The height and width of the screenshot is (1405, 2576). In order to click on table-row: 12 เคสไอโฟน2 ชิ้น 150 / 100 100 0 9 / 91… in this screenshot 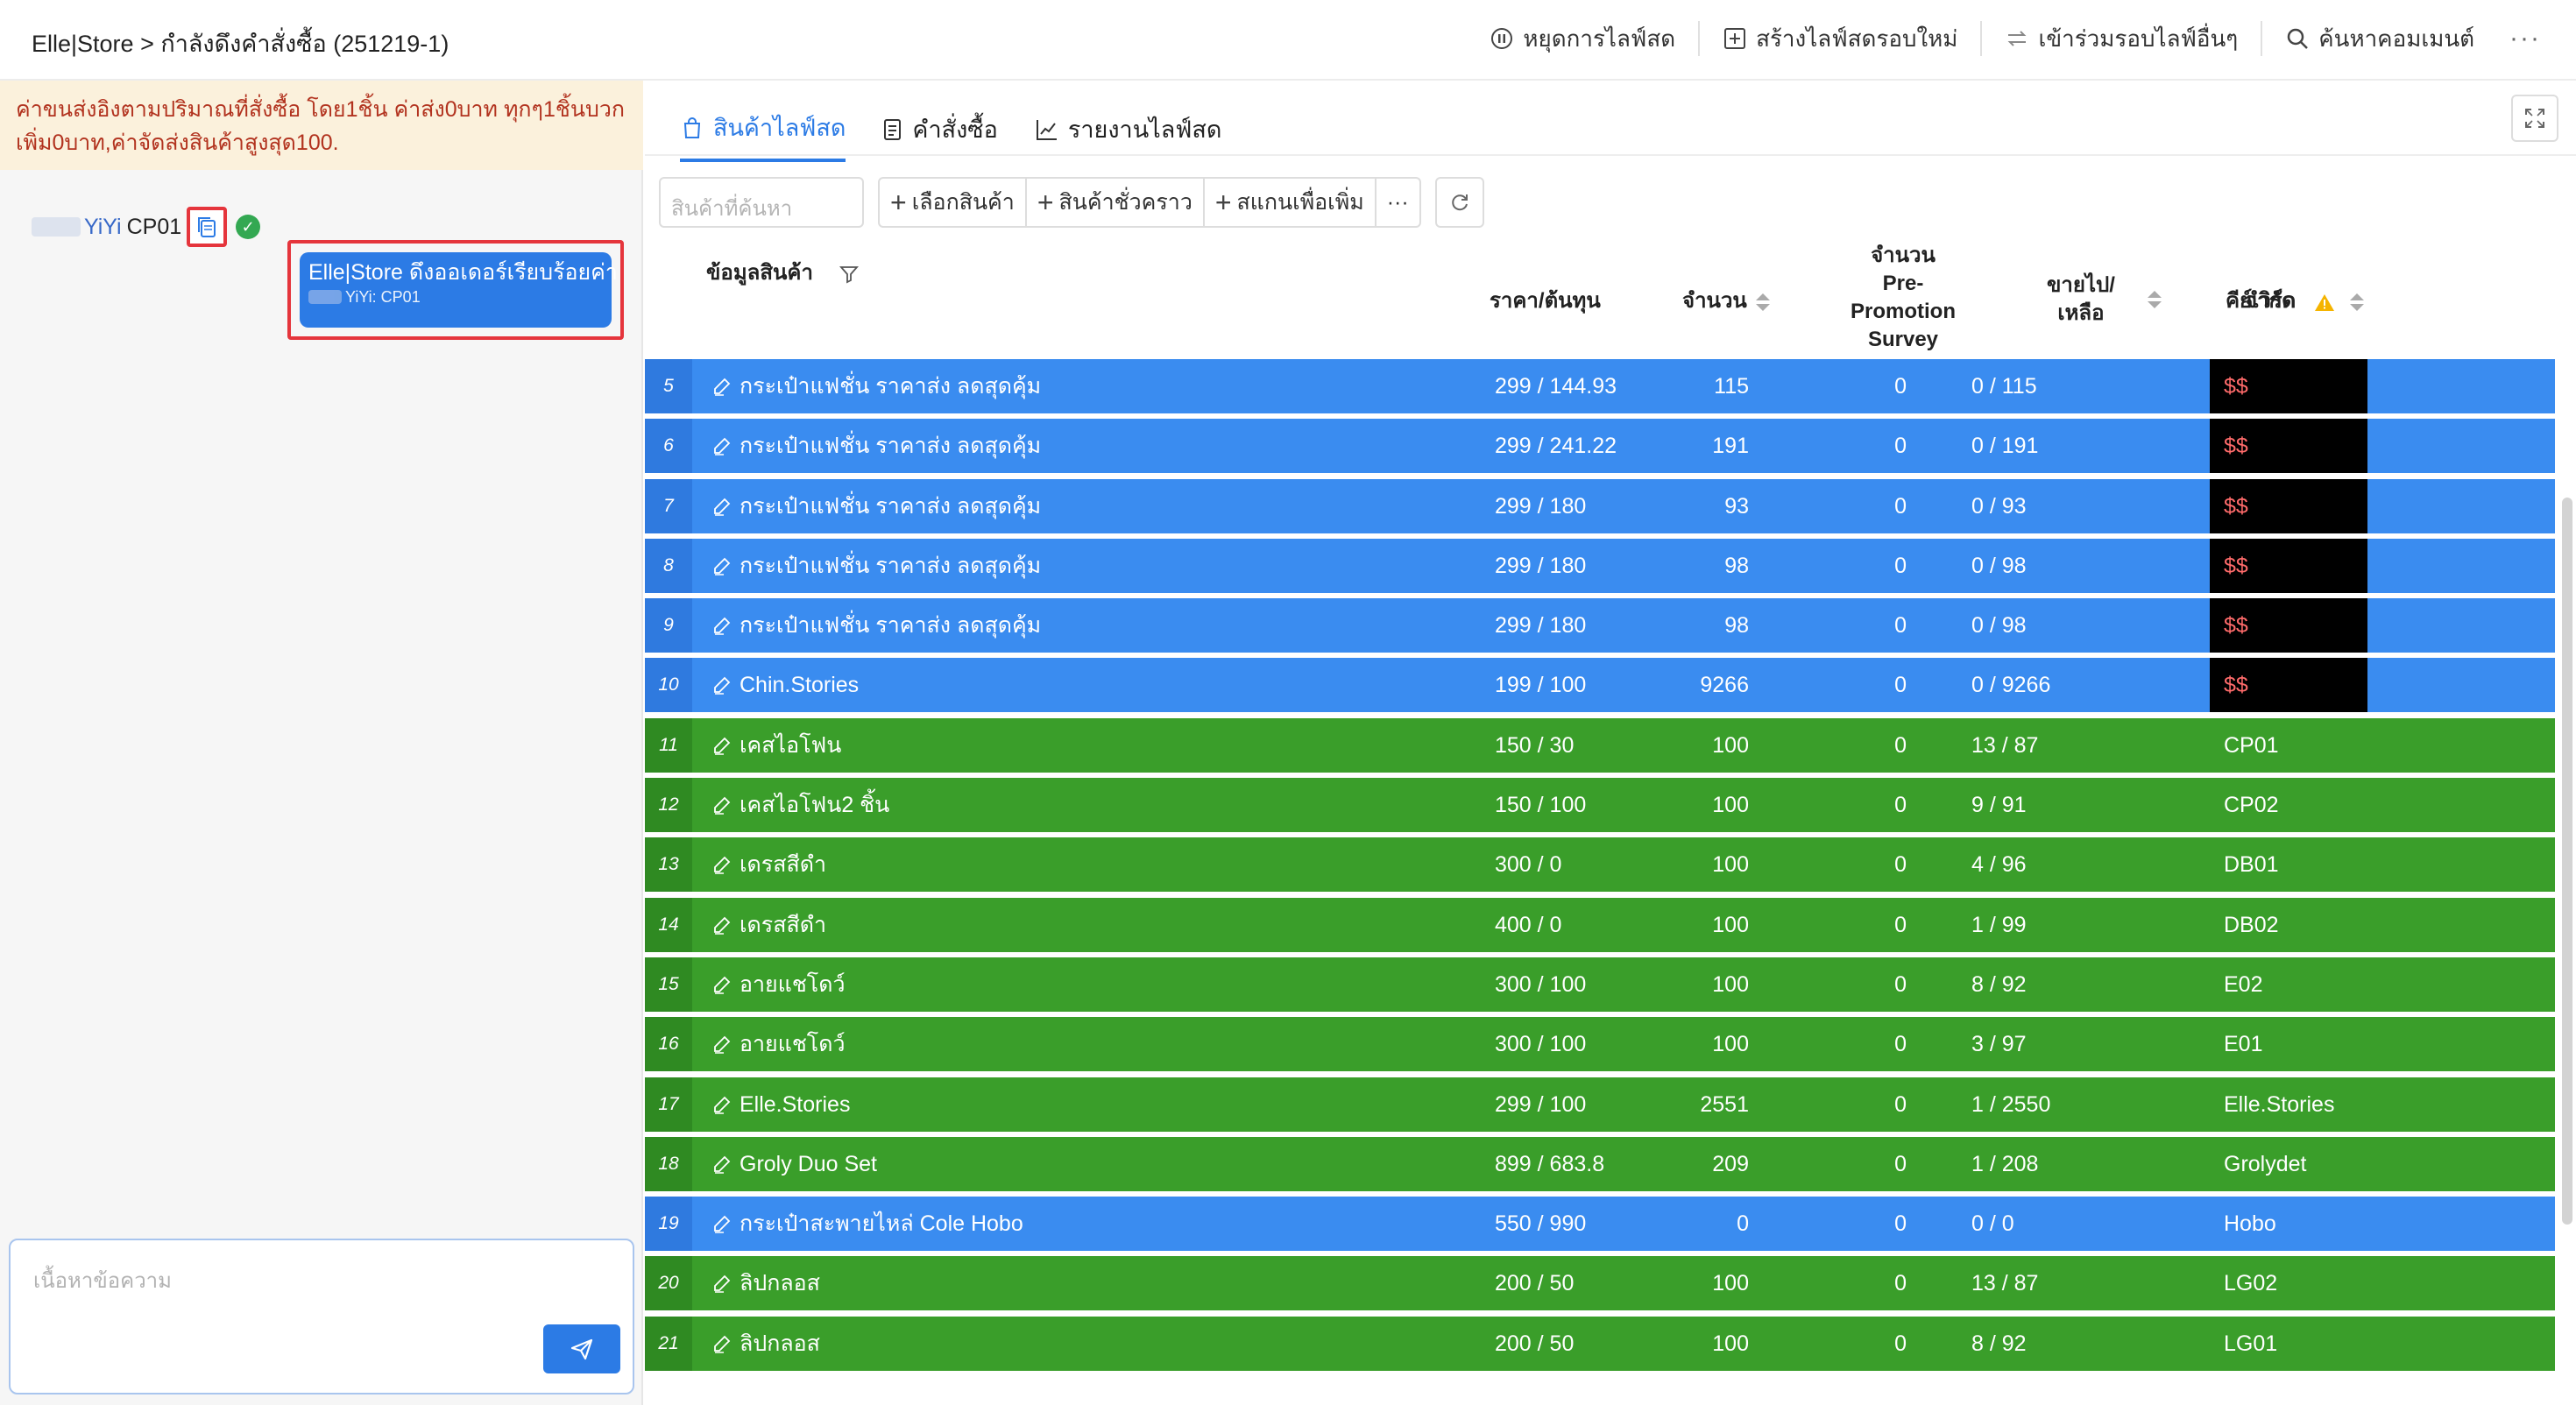, I will do `click(1600, 805)`.